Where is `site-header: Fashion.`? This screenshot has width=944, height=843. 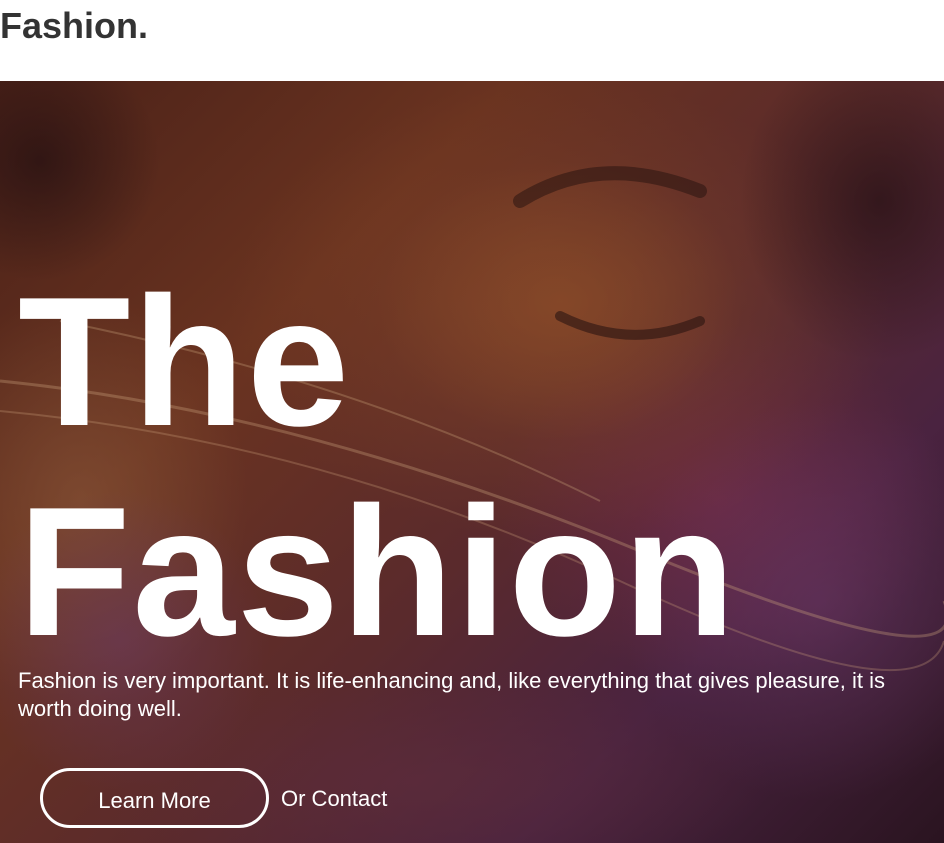
site-header: Fashion. is located at coordinates (472, 40).